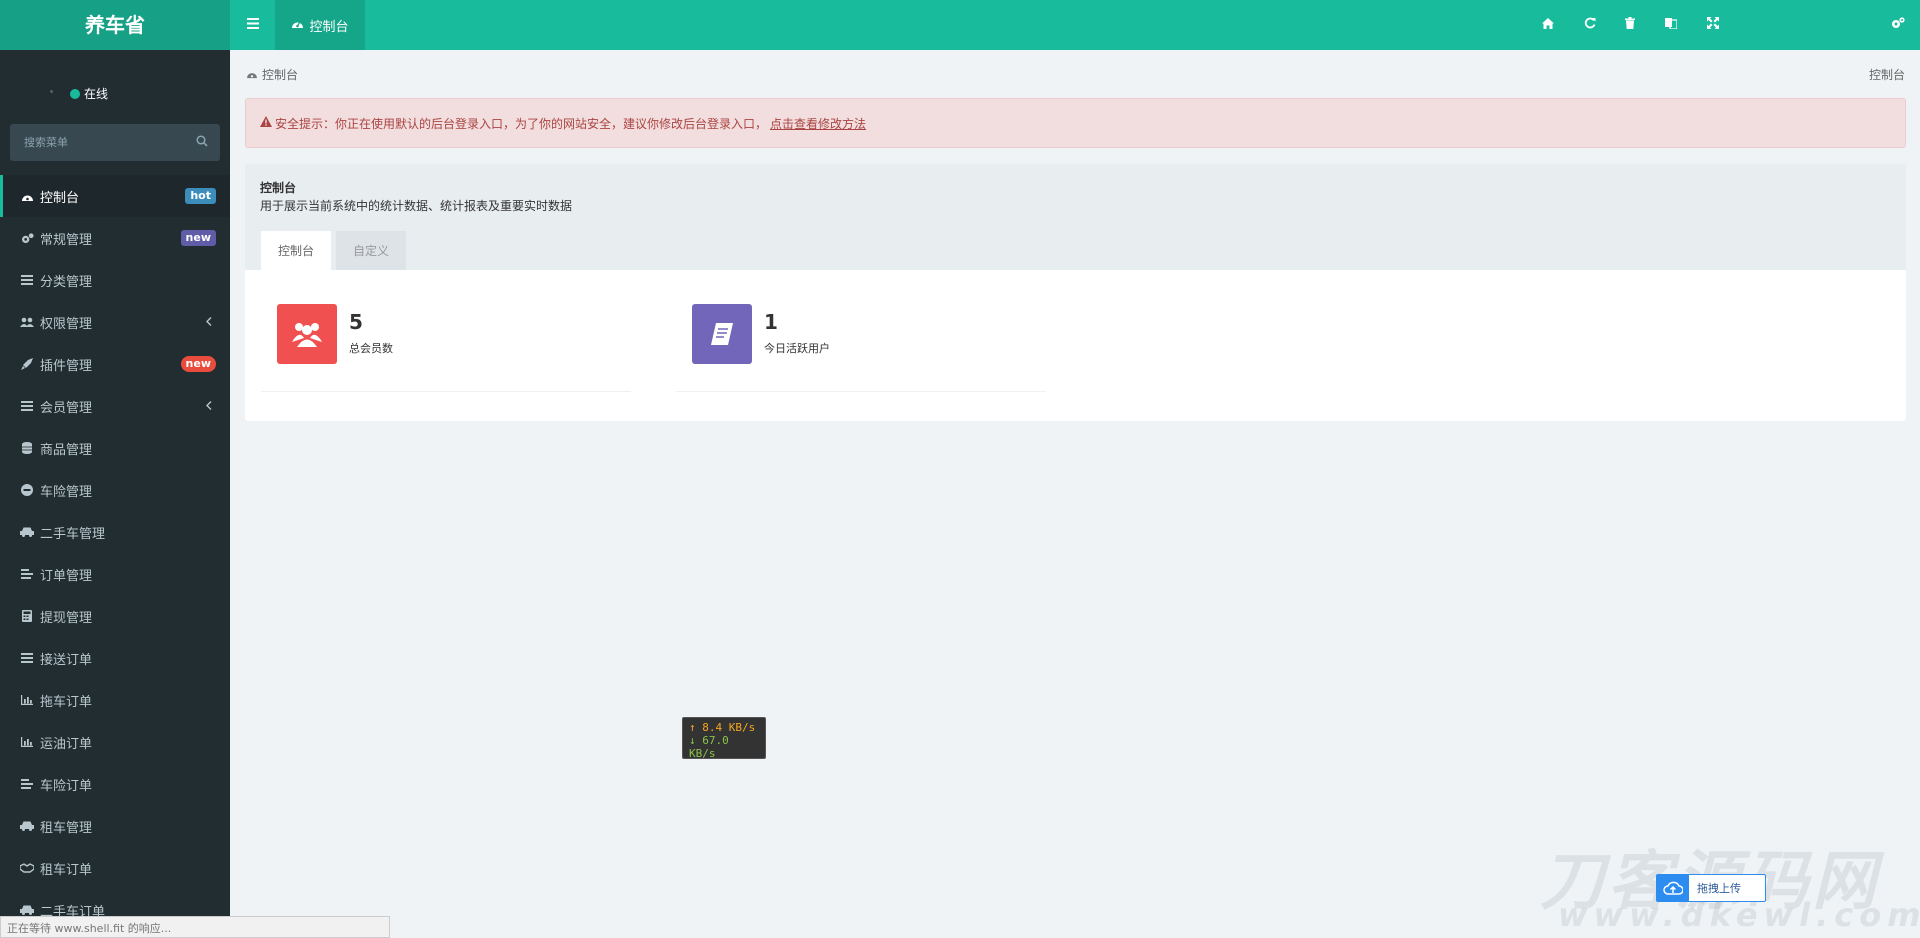 This screenshot has height=938, width=1920. Describe the element at coordinates (66, 576) in the screenshot. I see `sidebar-item-label: 订单管理` at that location.